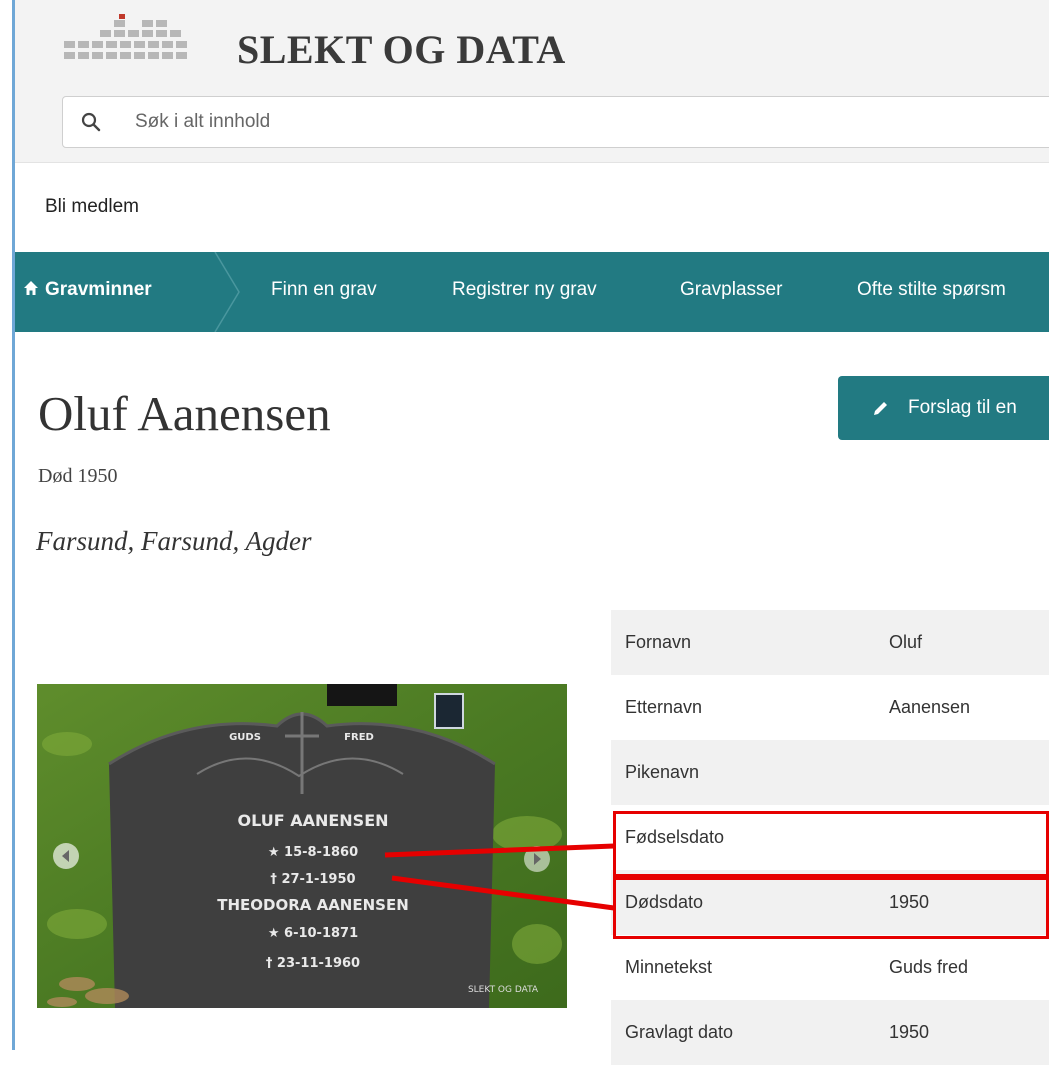 Image resolution: width=1049 pixels, height=1065 pixels. Describe the element at coordinates (669, 967) in the screenshot. I see `details-label: Minnetekst` at that location.